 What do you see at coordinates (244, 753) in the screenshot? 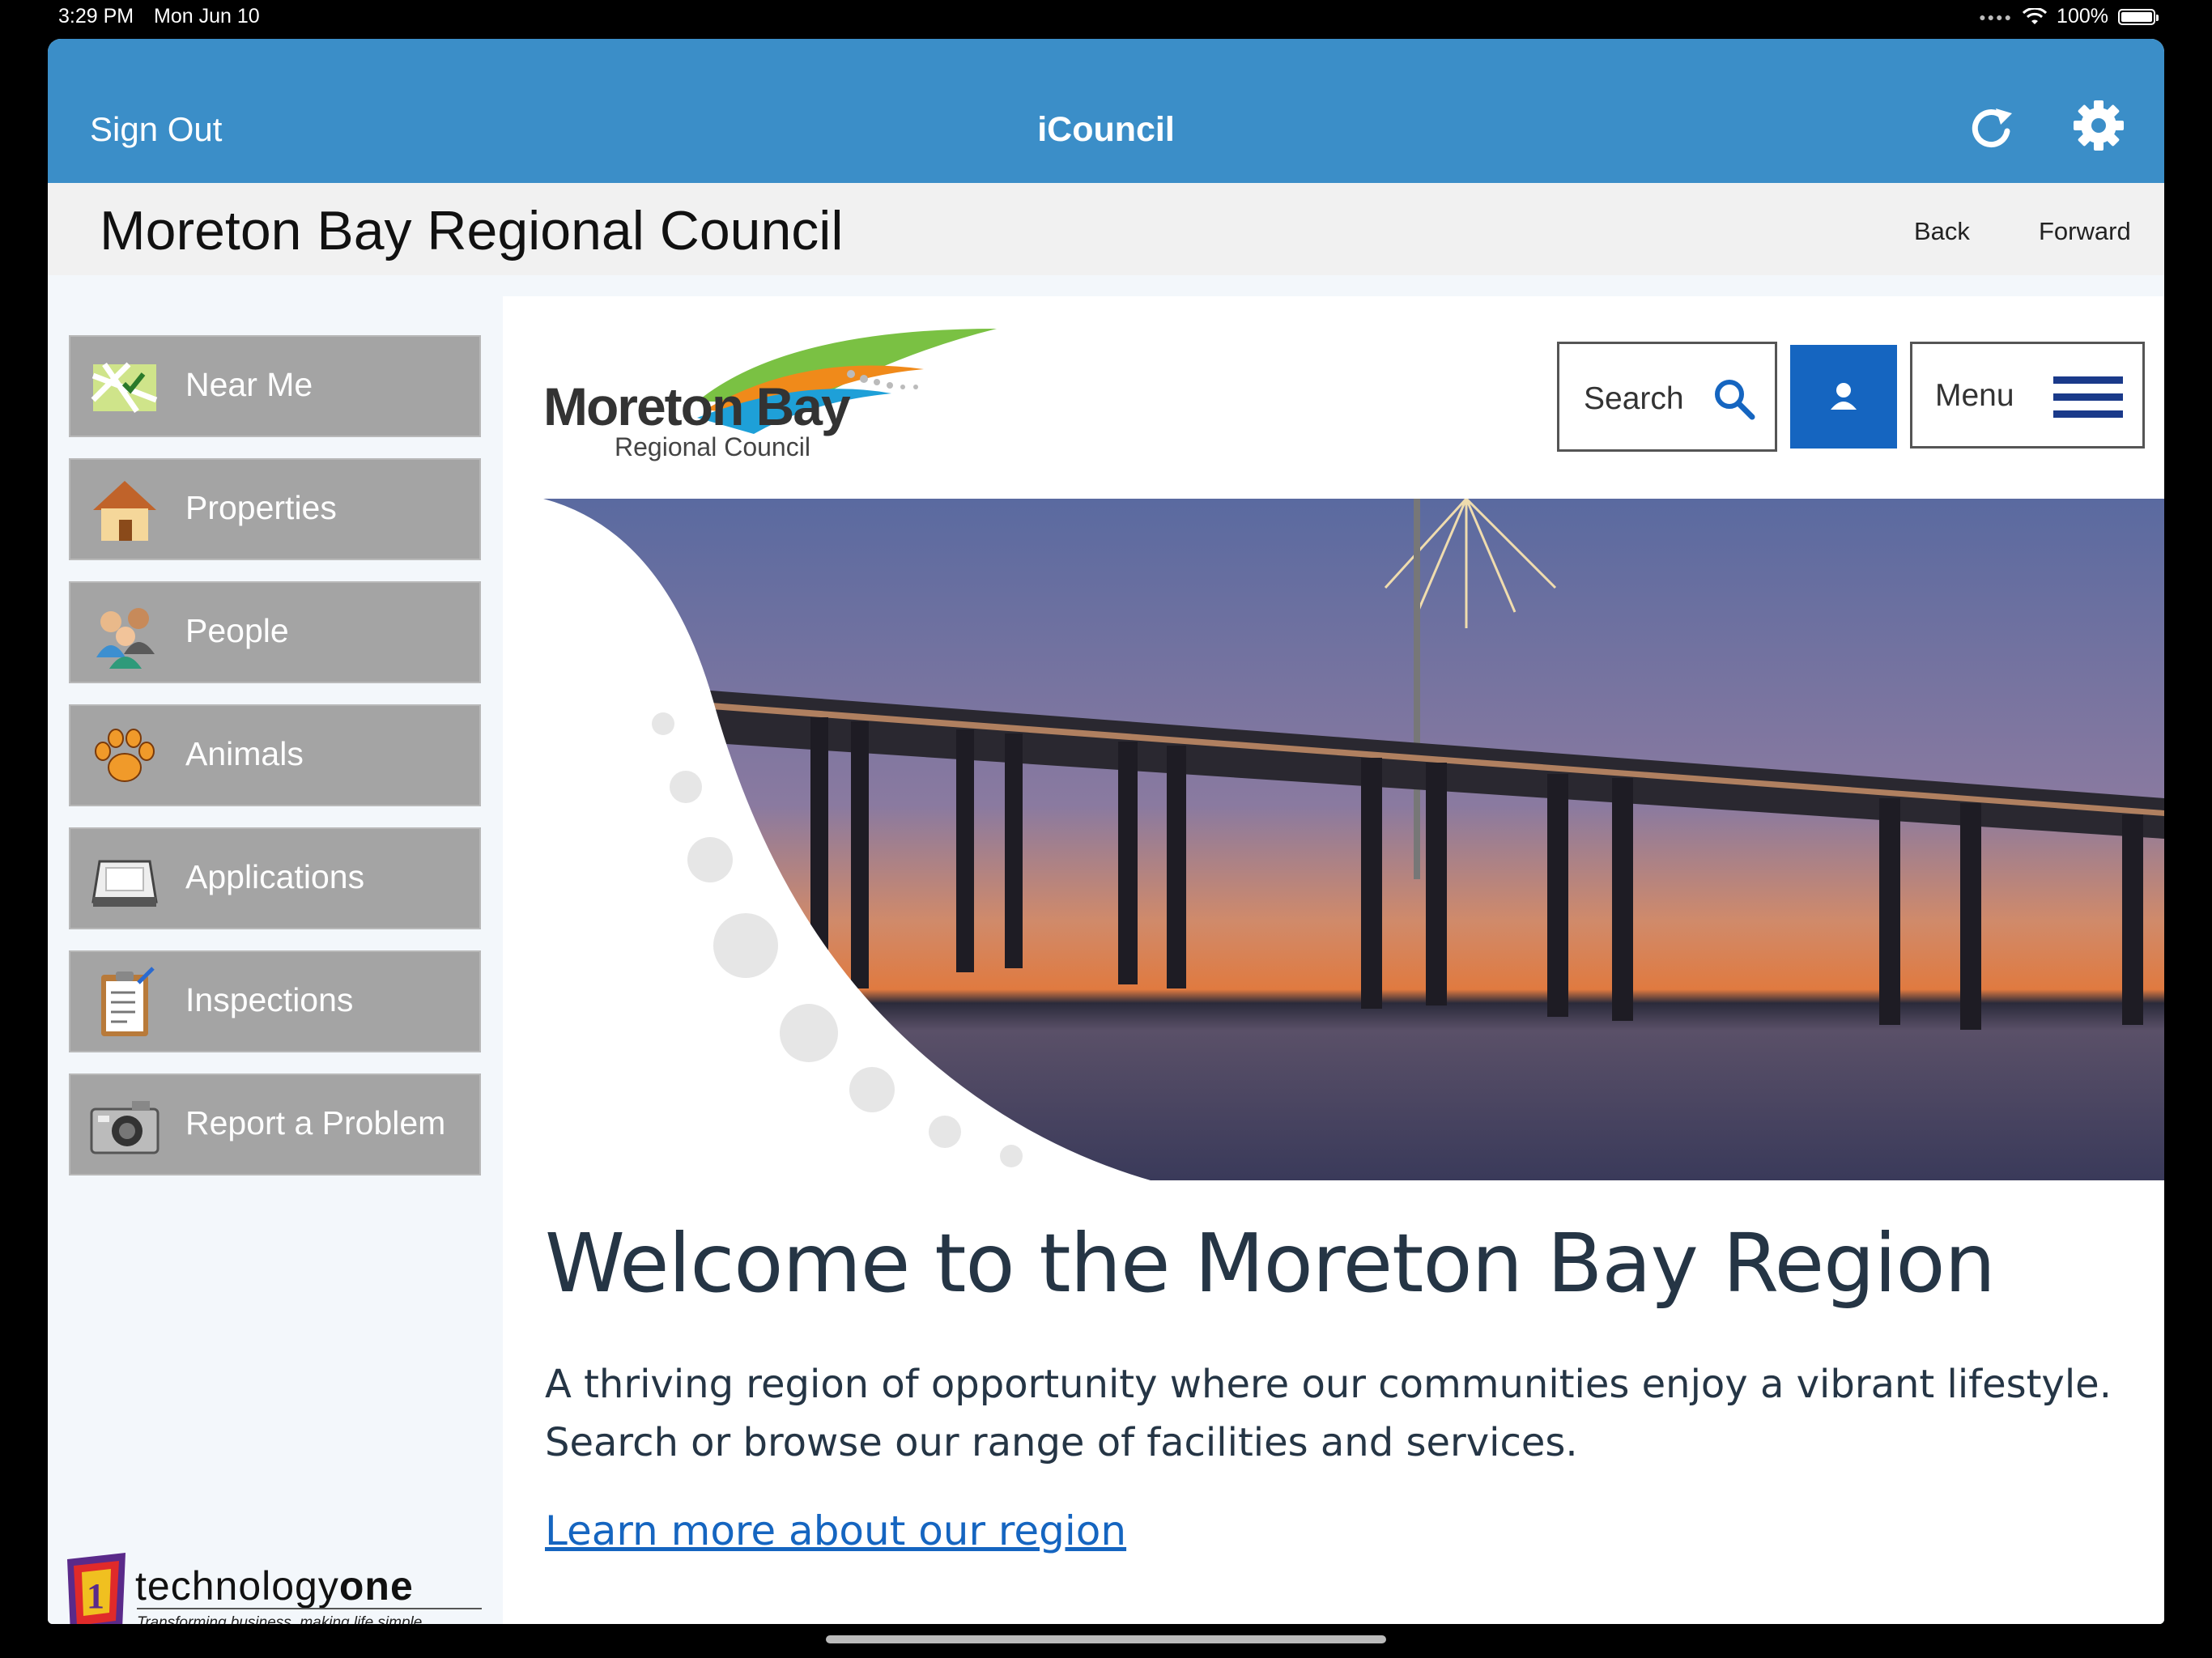
I see `sidebar-item-label: Animals` at bounding box center [244, 753].